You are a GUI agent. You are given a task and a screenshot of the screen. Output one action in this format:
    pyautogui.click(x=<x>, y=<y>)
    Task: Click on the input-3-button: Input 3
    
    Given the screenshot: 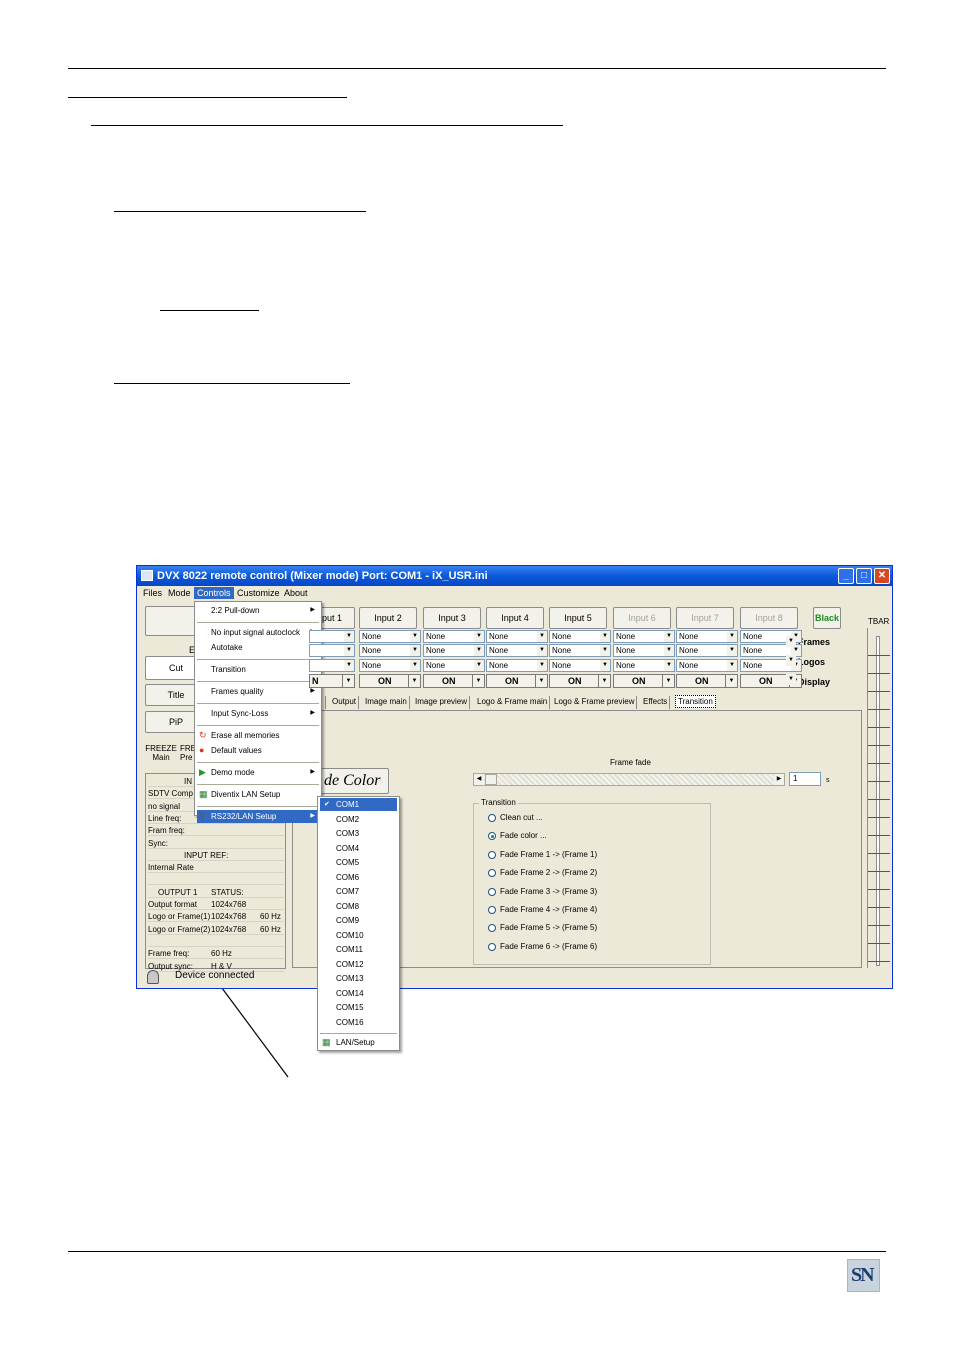 What is the action you would take?
    pyautogui.click(x=452, y=618)
    